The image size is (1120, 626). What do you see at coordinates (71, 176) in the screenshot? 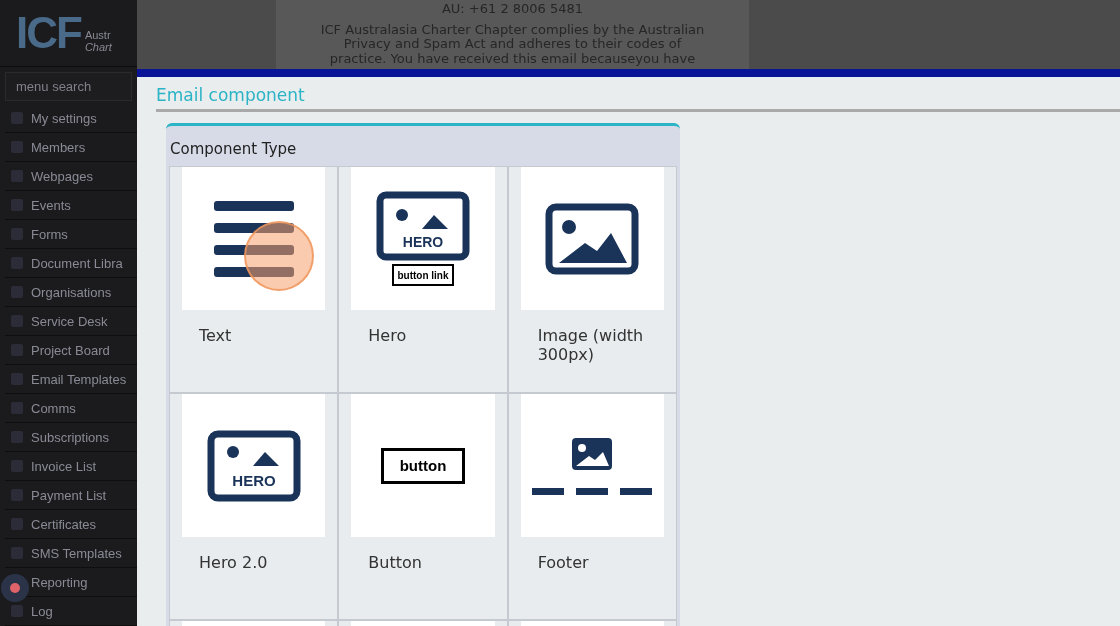
I see `menu-item: Webpages` at bounding box center [71, 176].